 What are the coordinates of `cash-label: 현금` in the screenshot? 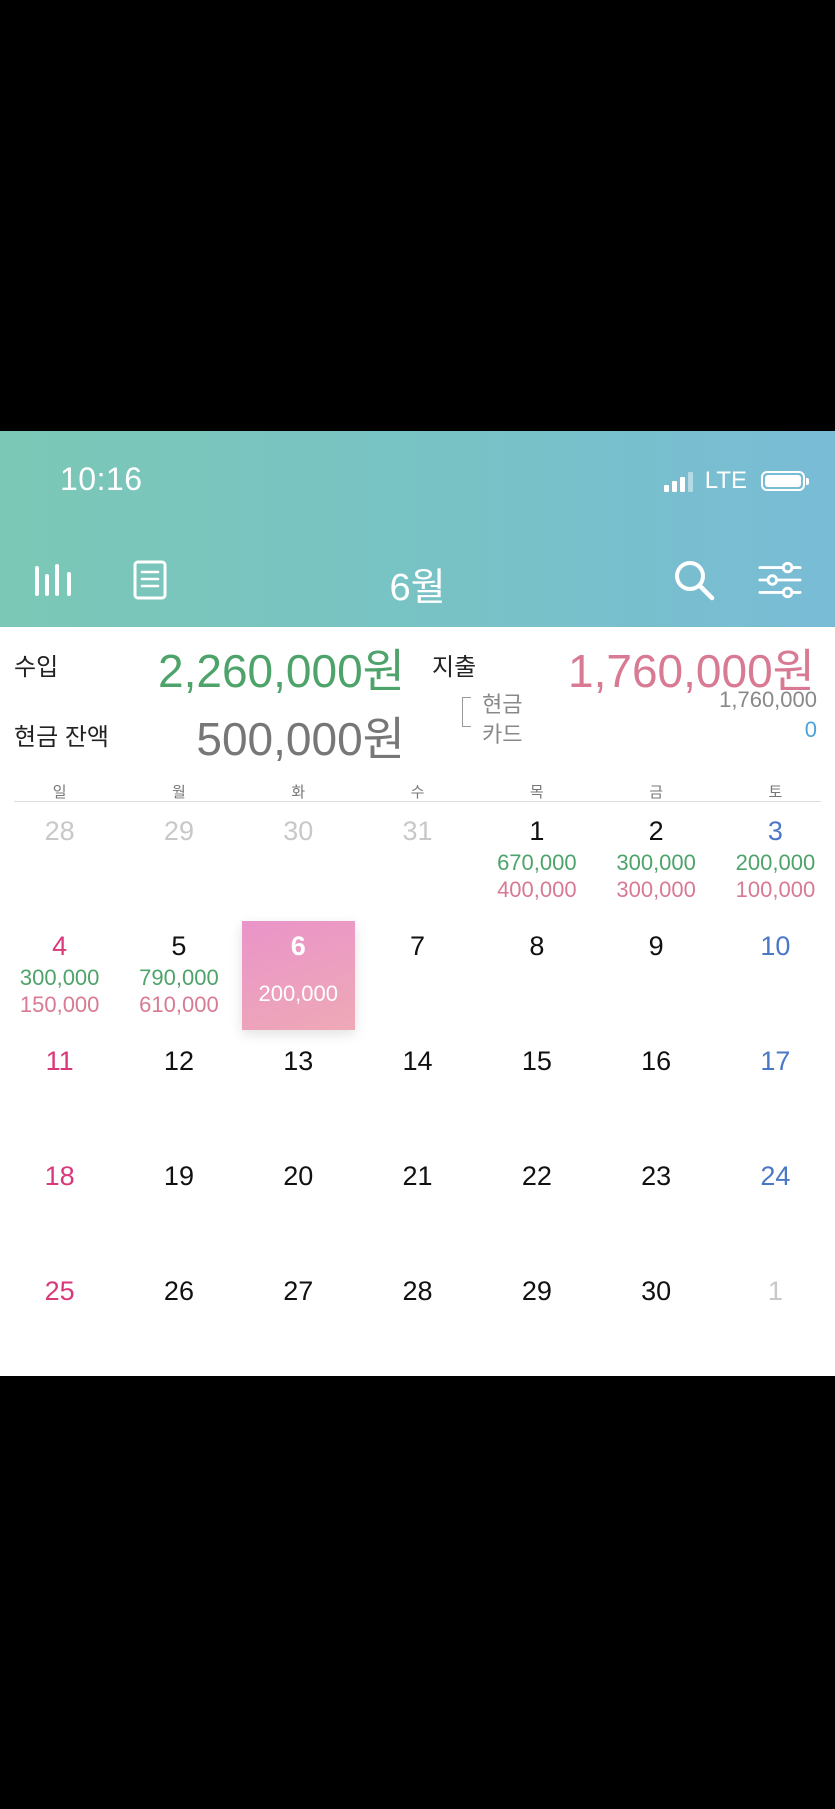 It's located at (502, 704).